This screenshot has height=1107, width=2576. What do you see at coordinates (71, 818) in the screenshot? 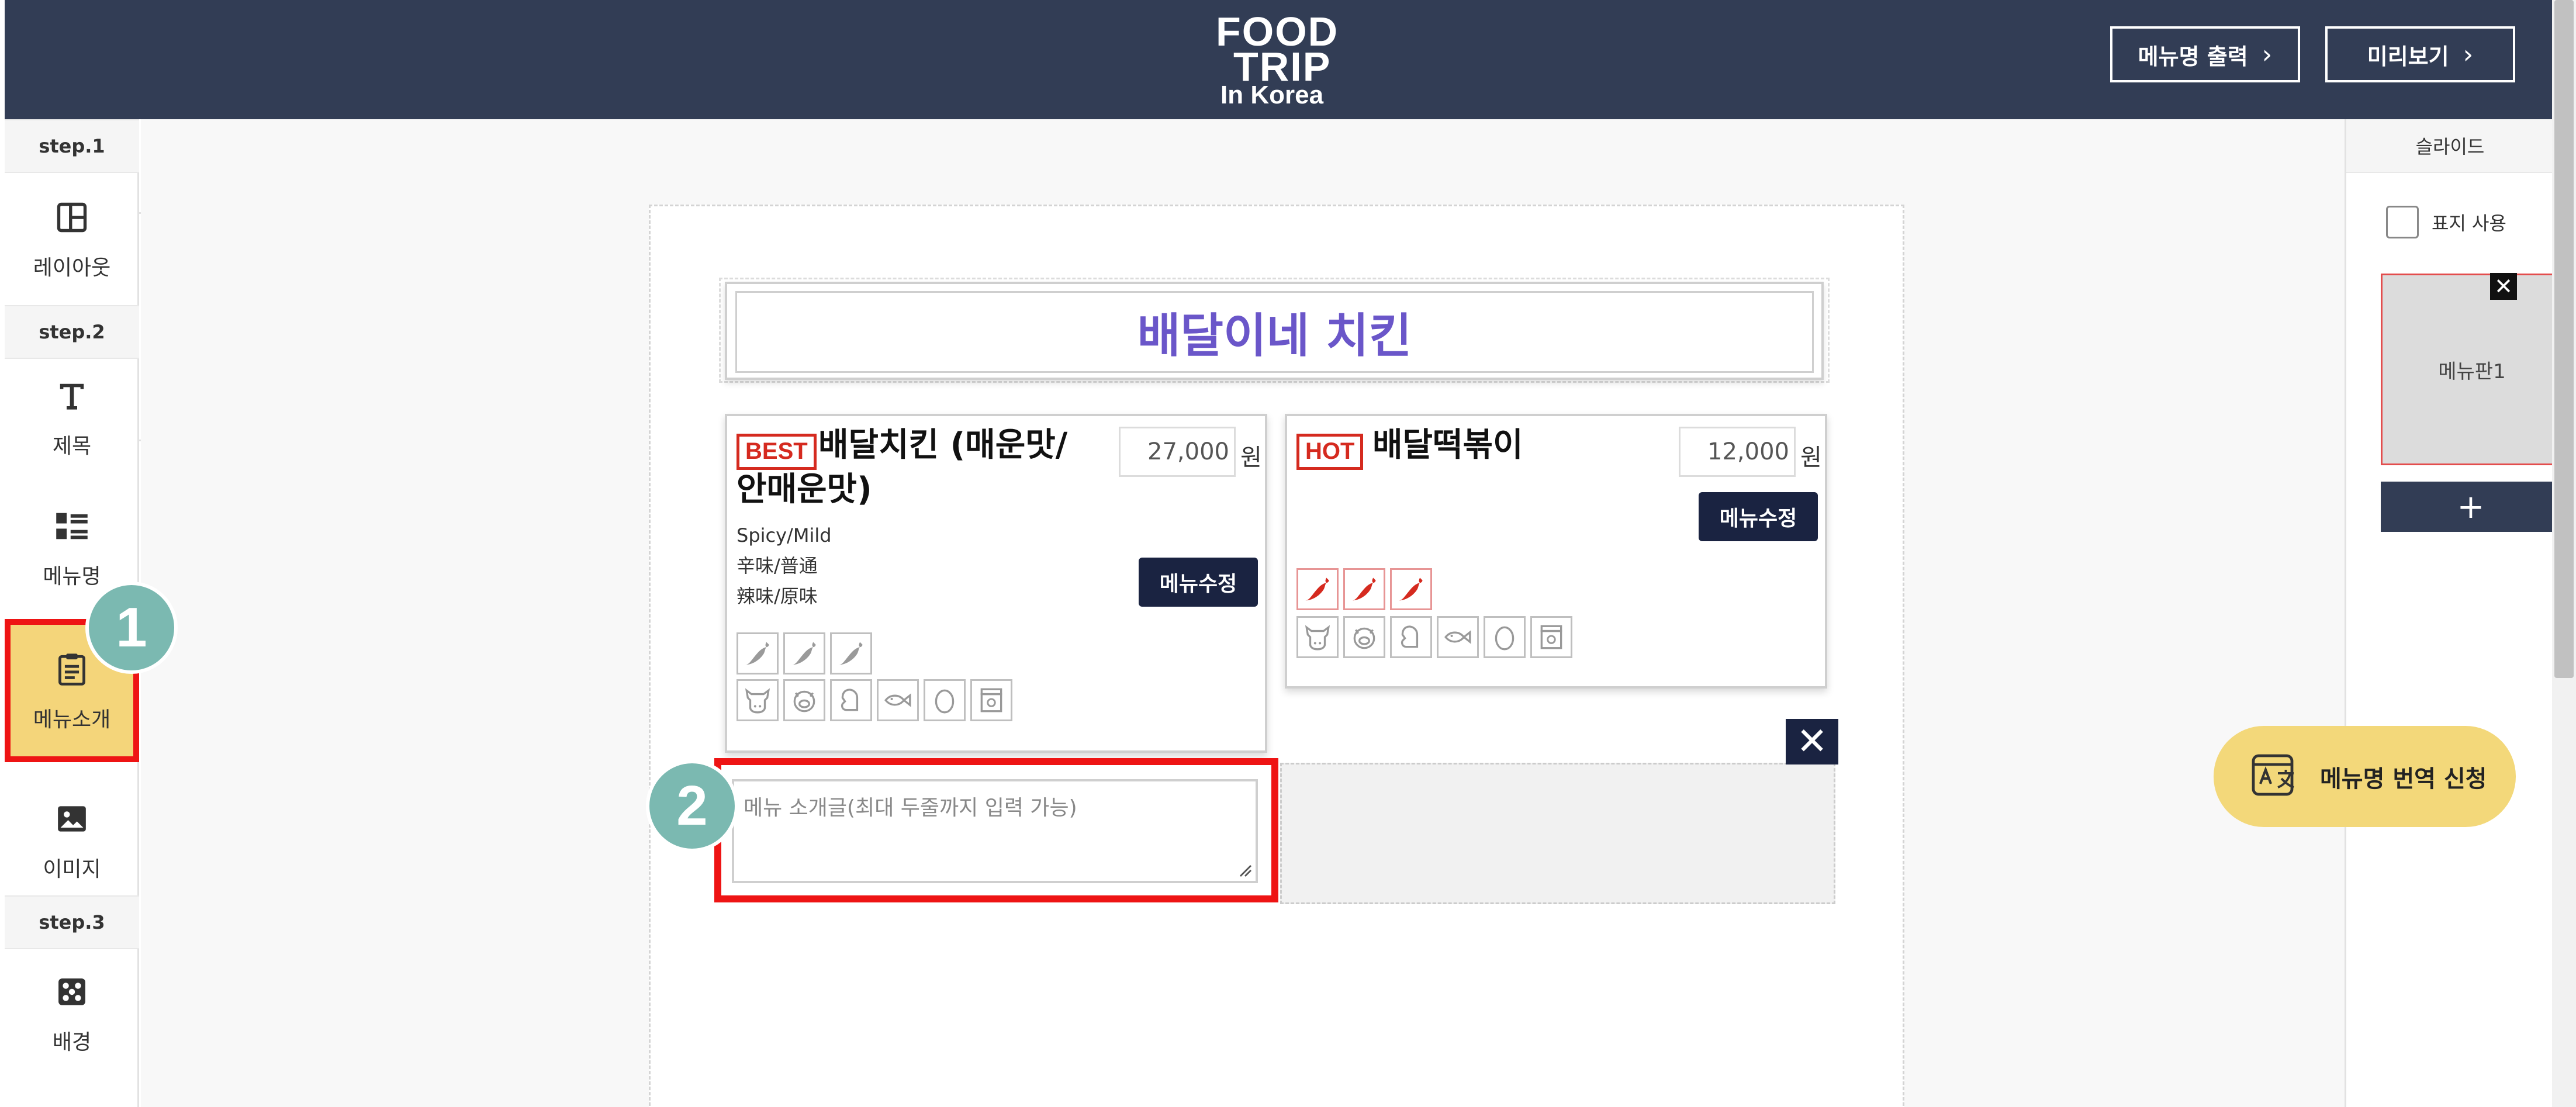
I see `image-icon` at bounding box center [71, 818].